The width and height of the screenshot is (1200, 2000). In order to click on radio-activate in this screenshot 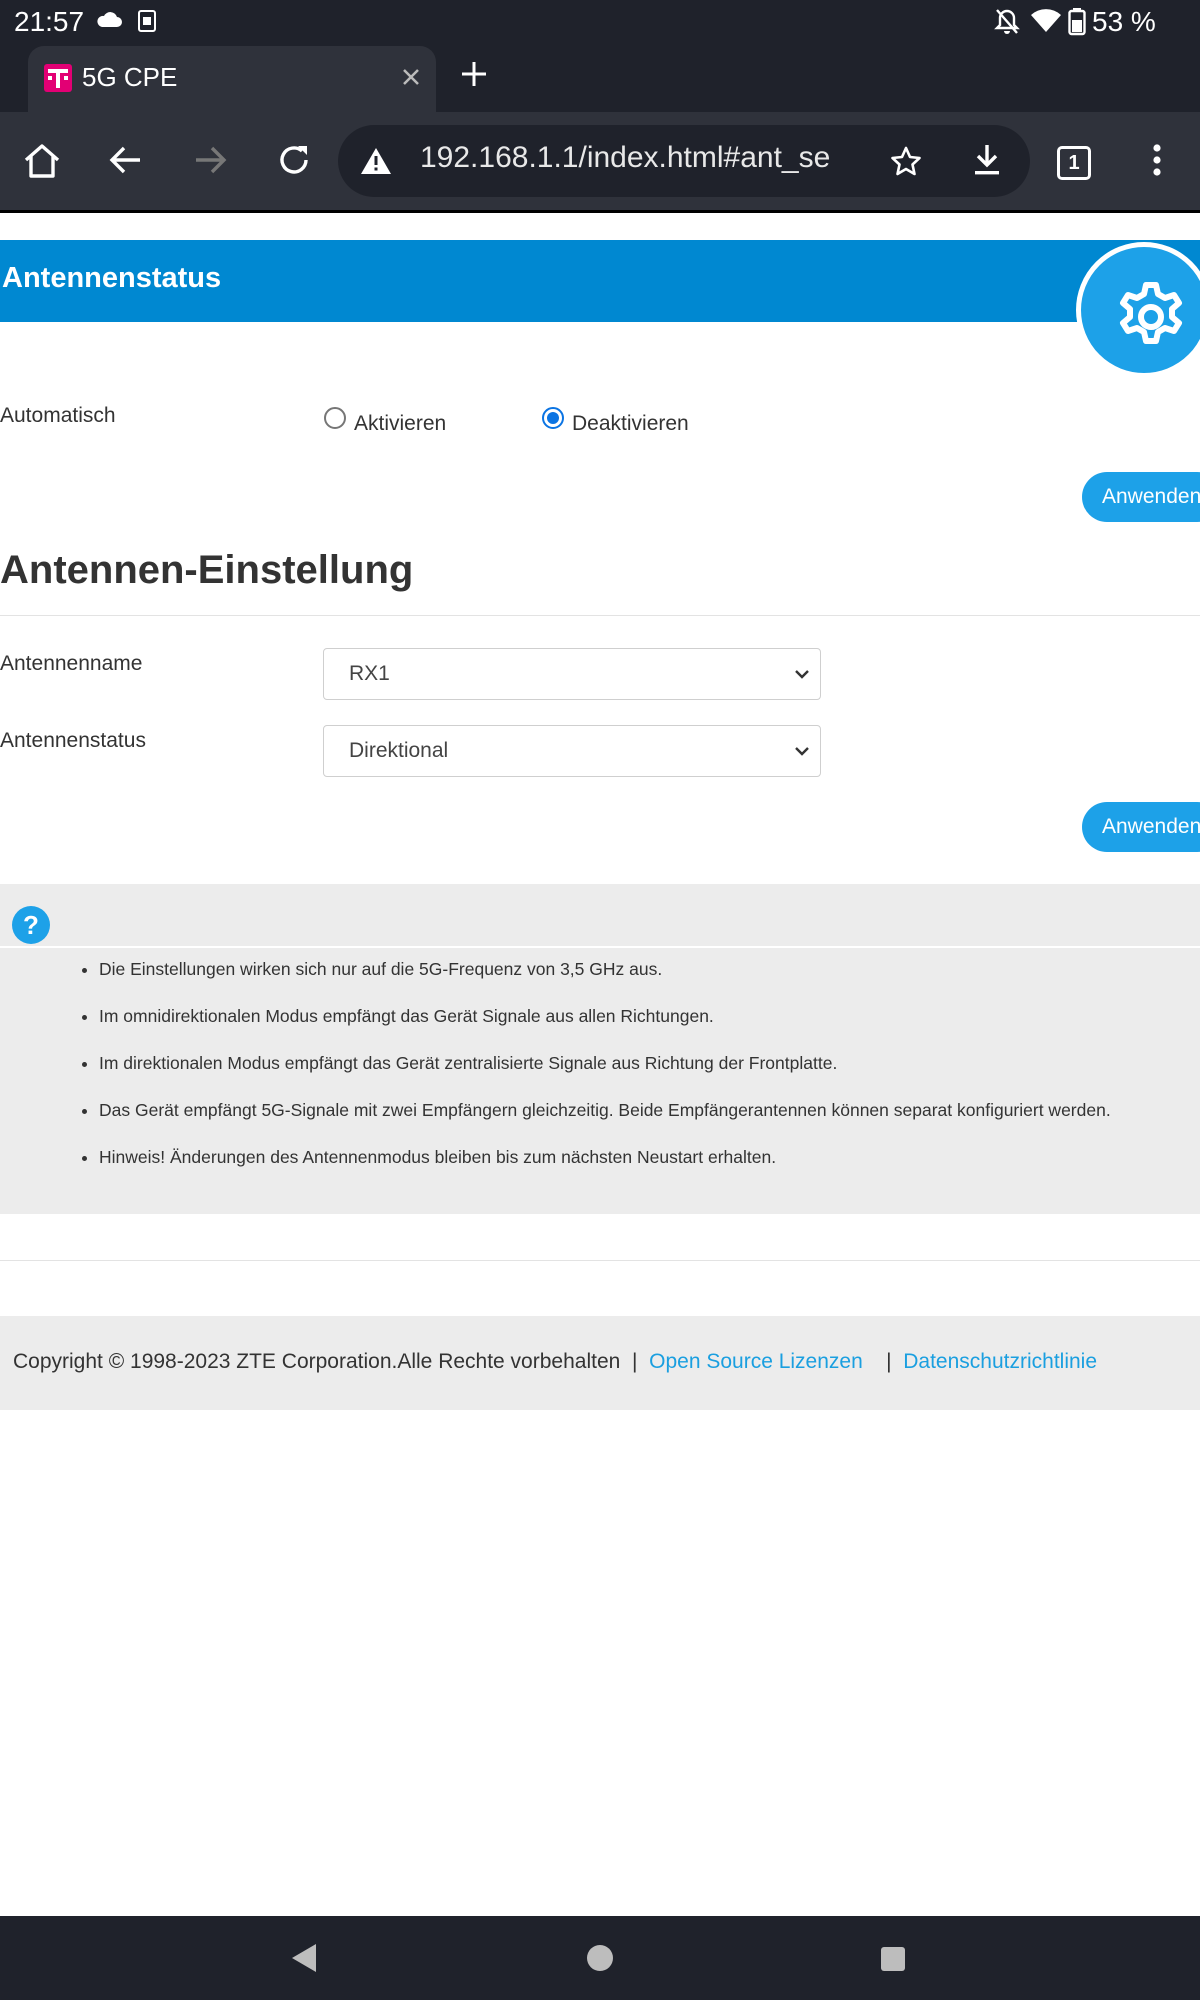, I will do `click(335, 418)`.